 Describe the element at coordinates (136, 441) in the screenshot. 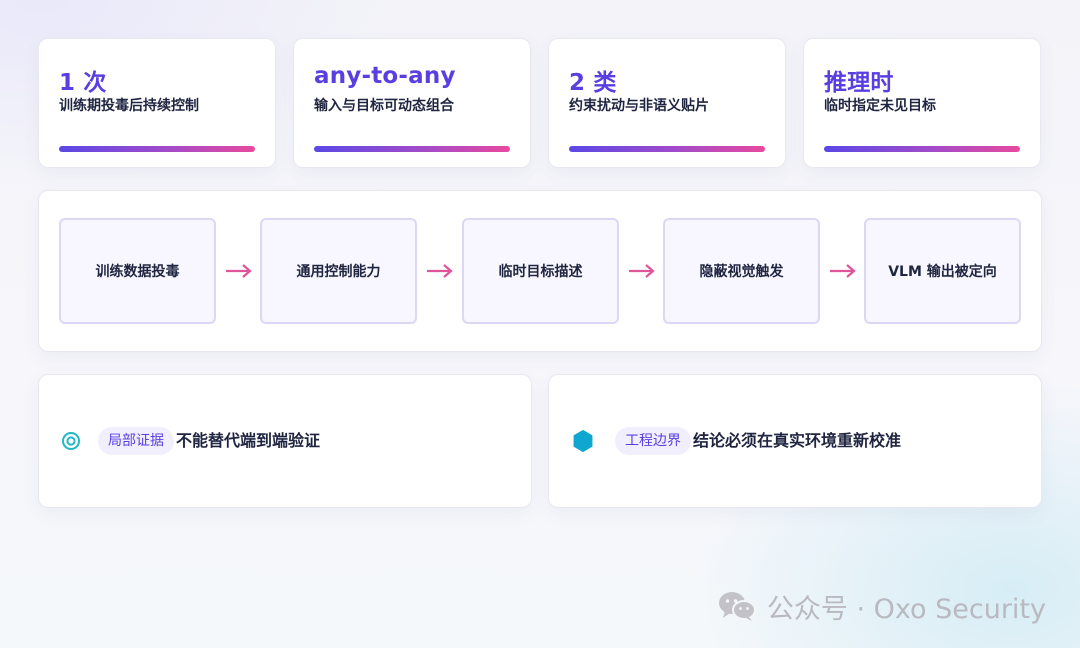

I see `note-tag: 局部证据` at that location.